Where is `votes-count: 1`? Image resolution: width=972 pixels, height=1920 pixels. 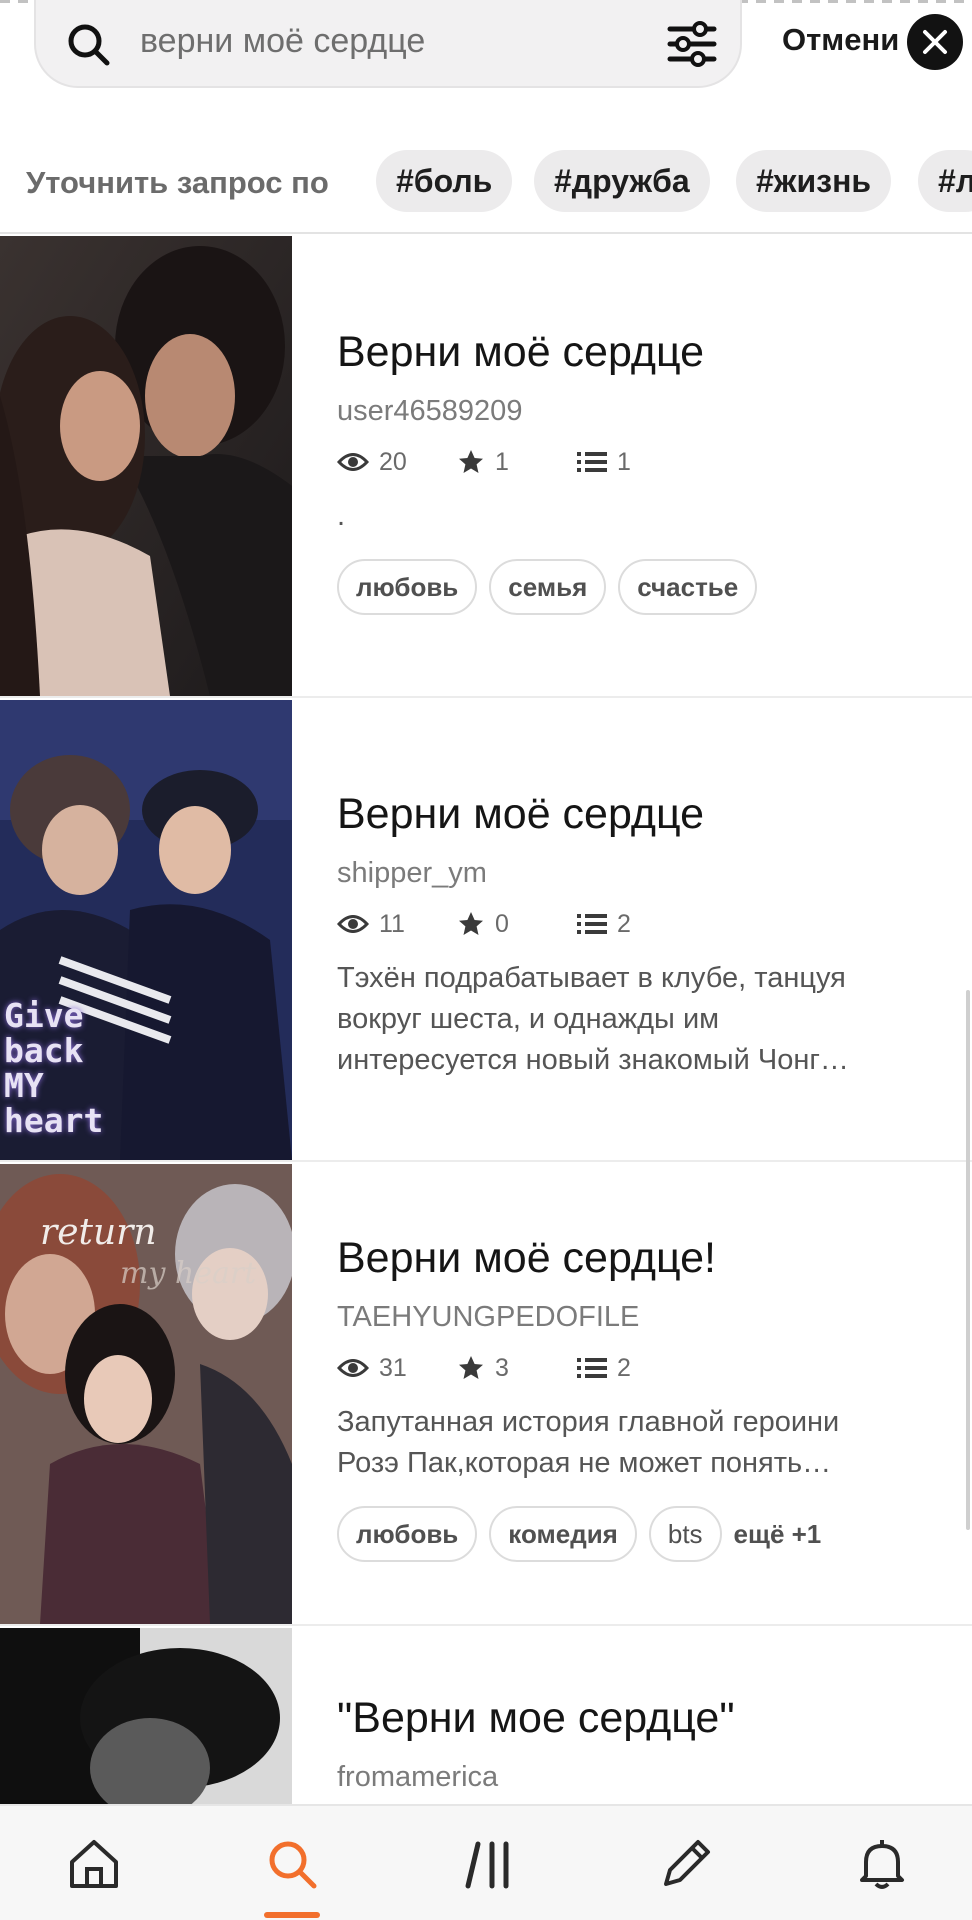 votes-count: 1 is located at coordinates (502, 461).